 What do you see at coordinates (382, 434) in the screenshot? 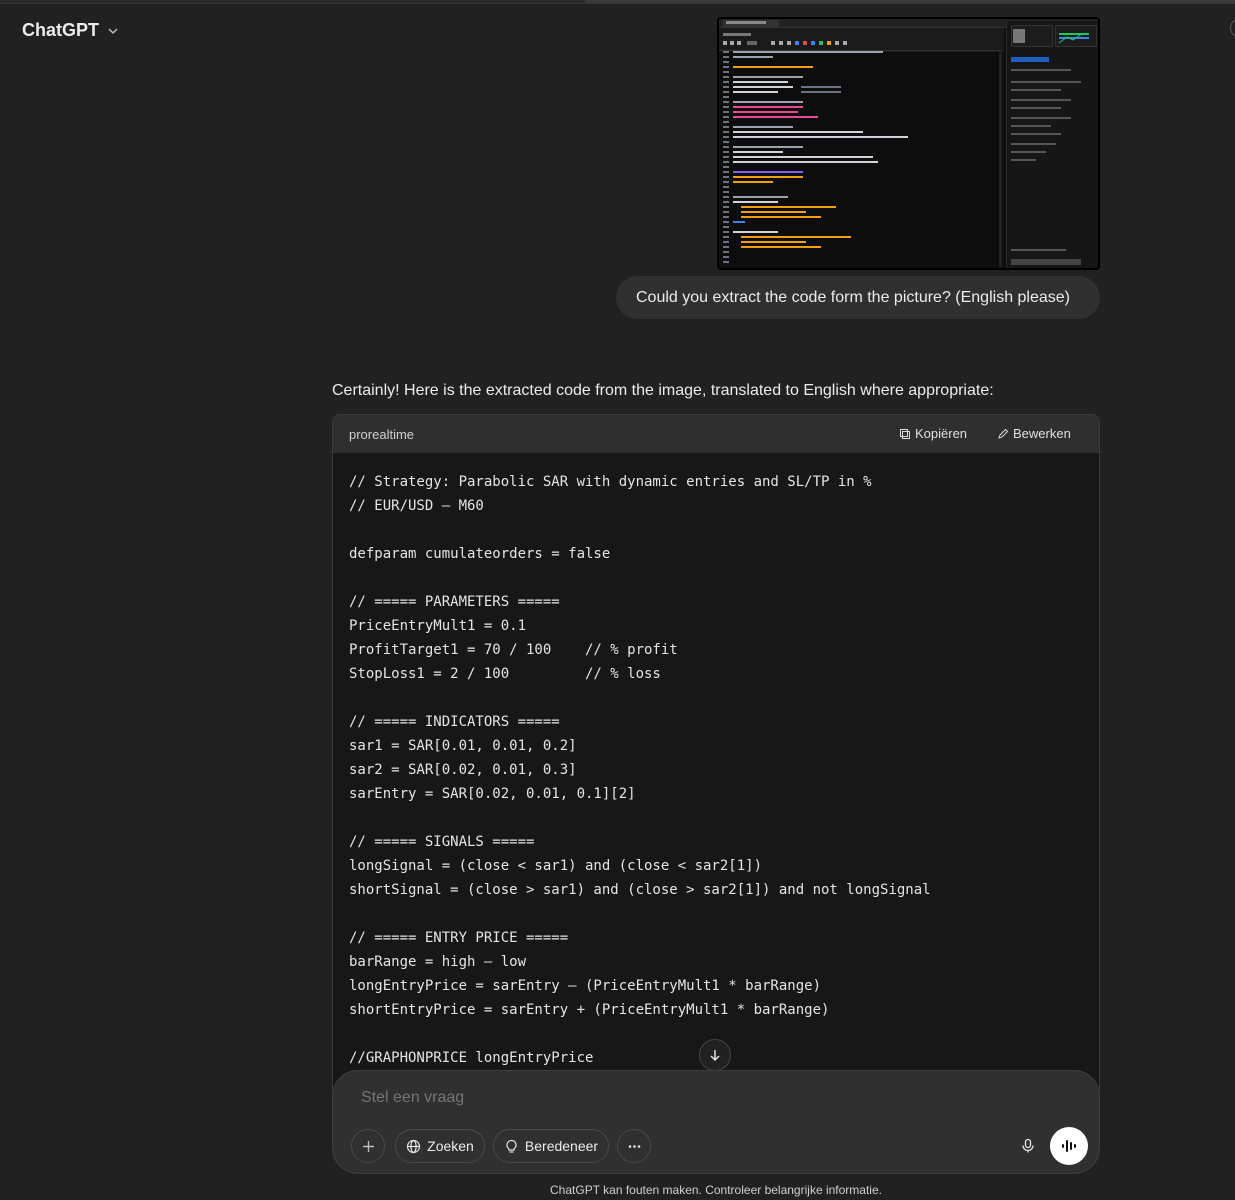
I see `code-language-label: prorealtime` at bounding box center [382, 434].